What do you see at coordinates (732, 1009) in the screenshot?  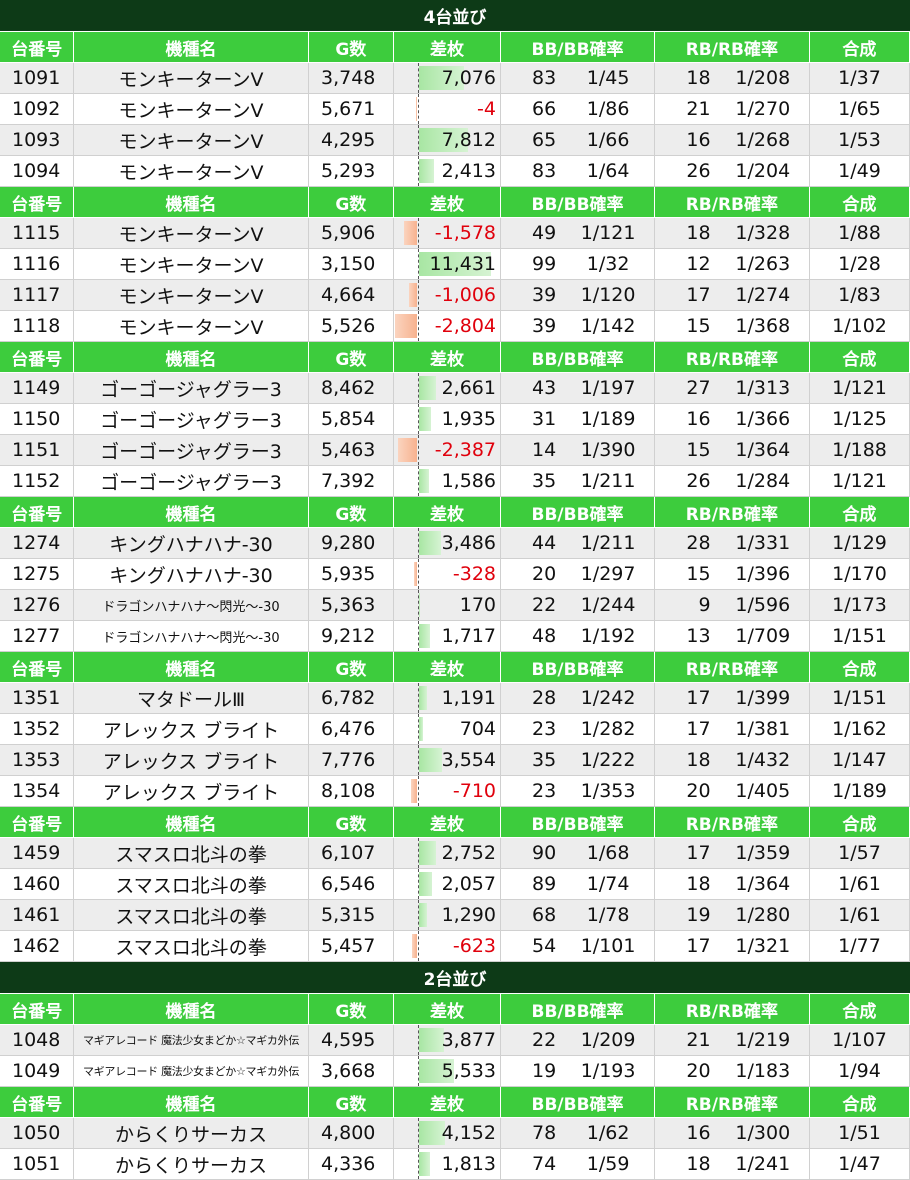 I see `rb-rate-header: RB/RB確率` at bounding box center [732, 1009].